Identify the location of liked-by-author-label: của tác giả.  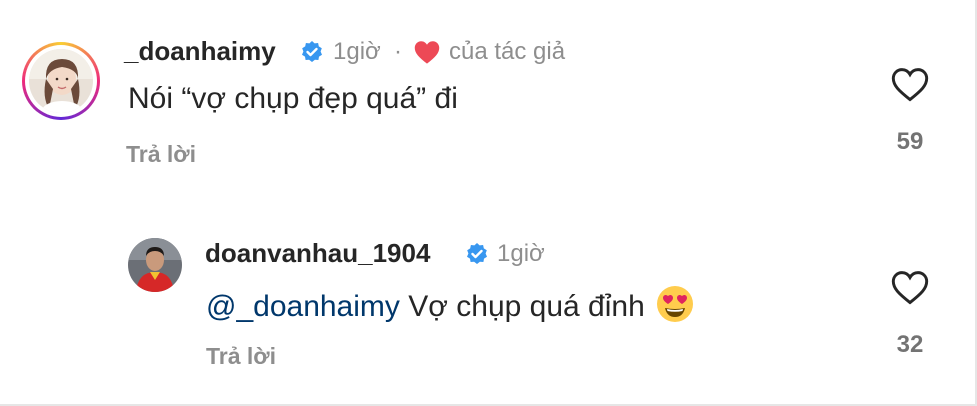
(507, 51).